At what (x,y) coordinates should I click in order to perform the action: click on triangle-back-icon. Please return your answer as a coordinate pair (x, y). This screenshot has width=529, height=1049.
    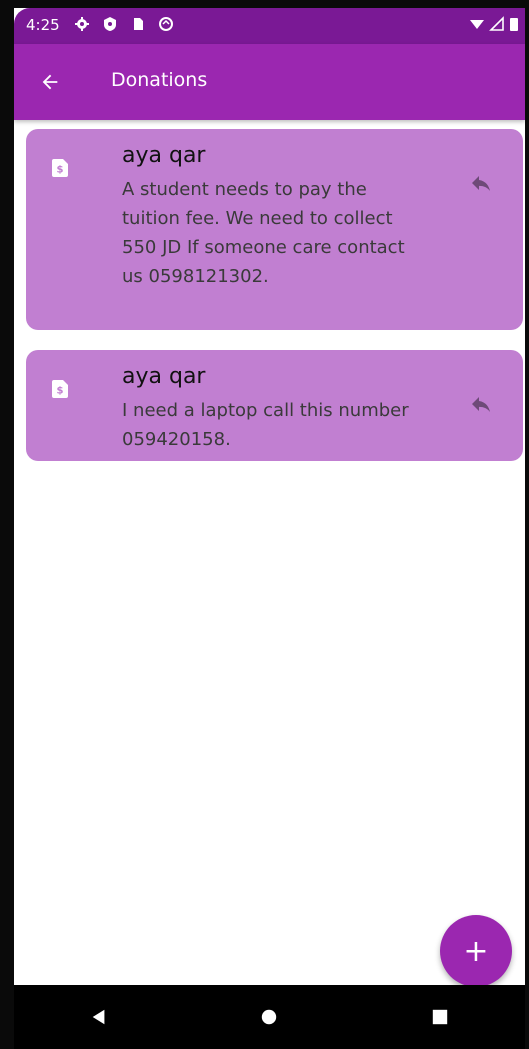
    Looking at the image, I should click on (98, 1017).